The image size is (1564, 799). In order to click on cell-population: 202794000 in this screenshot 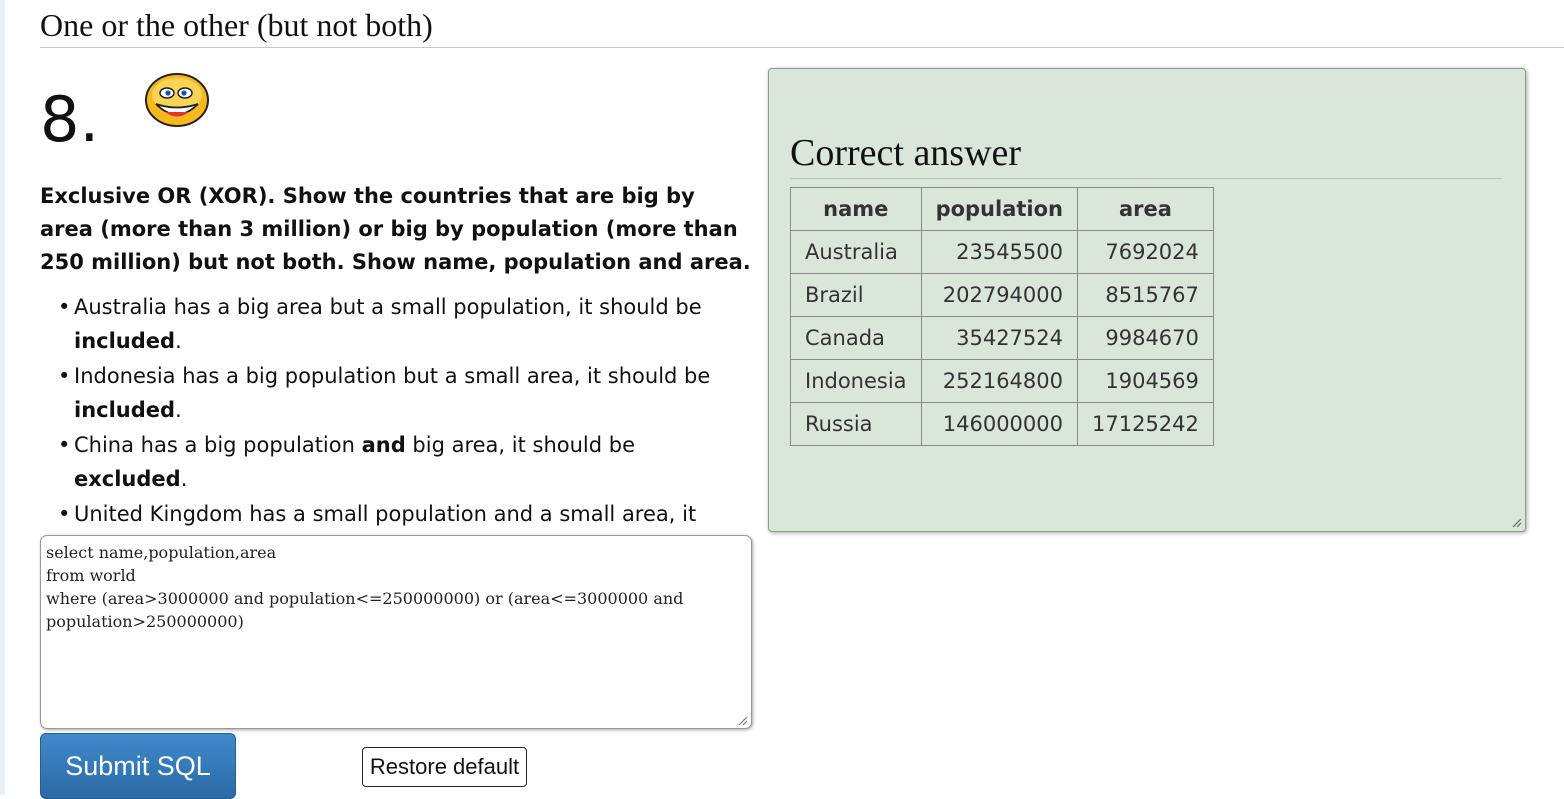, I will do `click(999, 295)`.